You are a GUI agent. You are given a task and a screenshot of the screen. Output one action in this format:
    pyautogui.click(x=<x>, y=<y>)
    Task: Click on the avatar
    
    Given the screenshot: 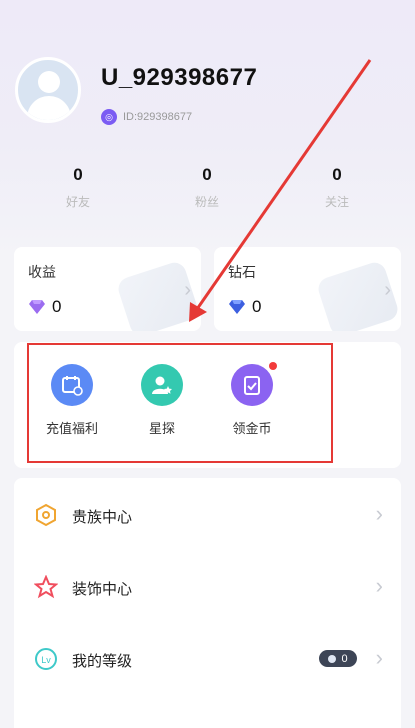 What is the action you would take?
    pyautogui.click(x=48, y=90)
    